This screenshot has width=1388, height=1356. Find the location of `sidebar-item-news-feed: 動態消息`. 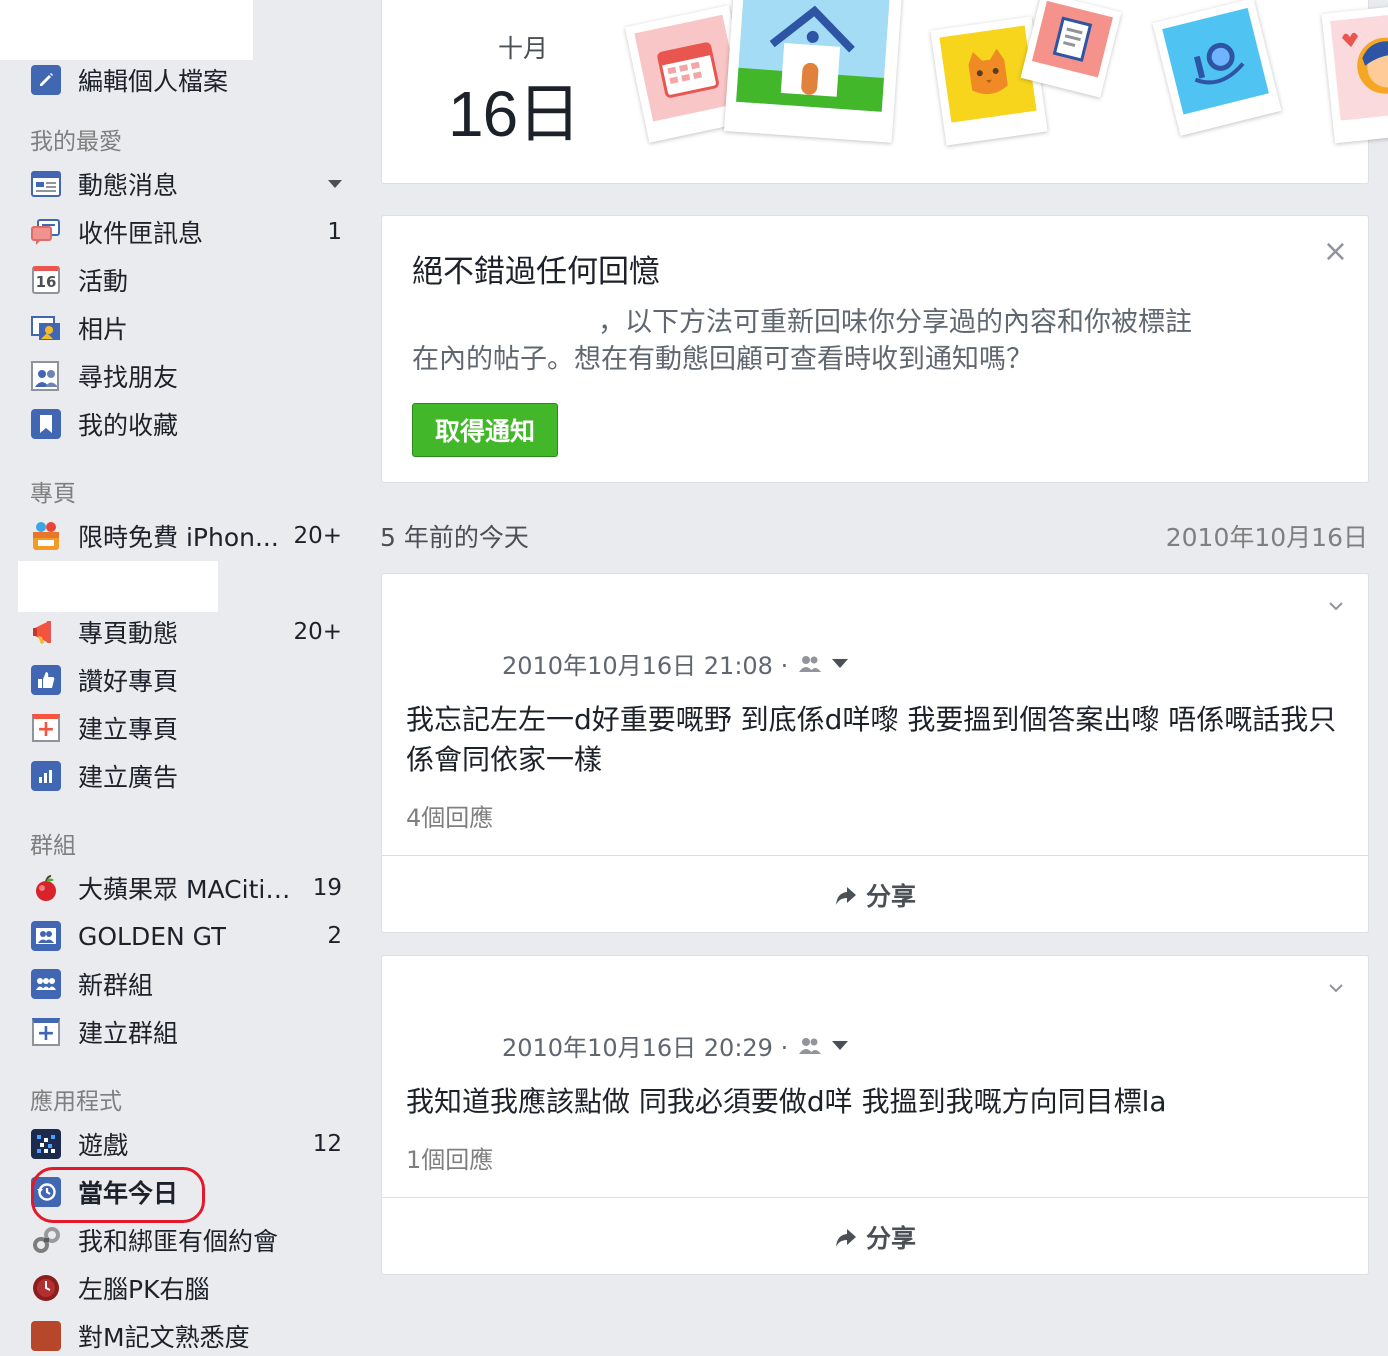

sidebar-item-news-feed: 動態消息 is located at coordinates (190, 184).